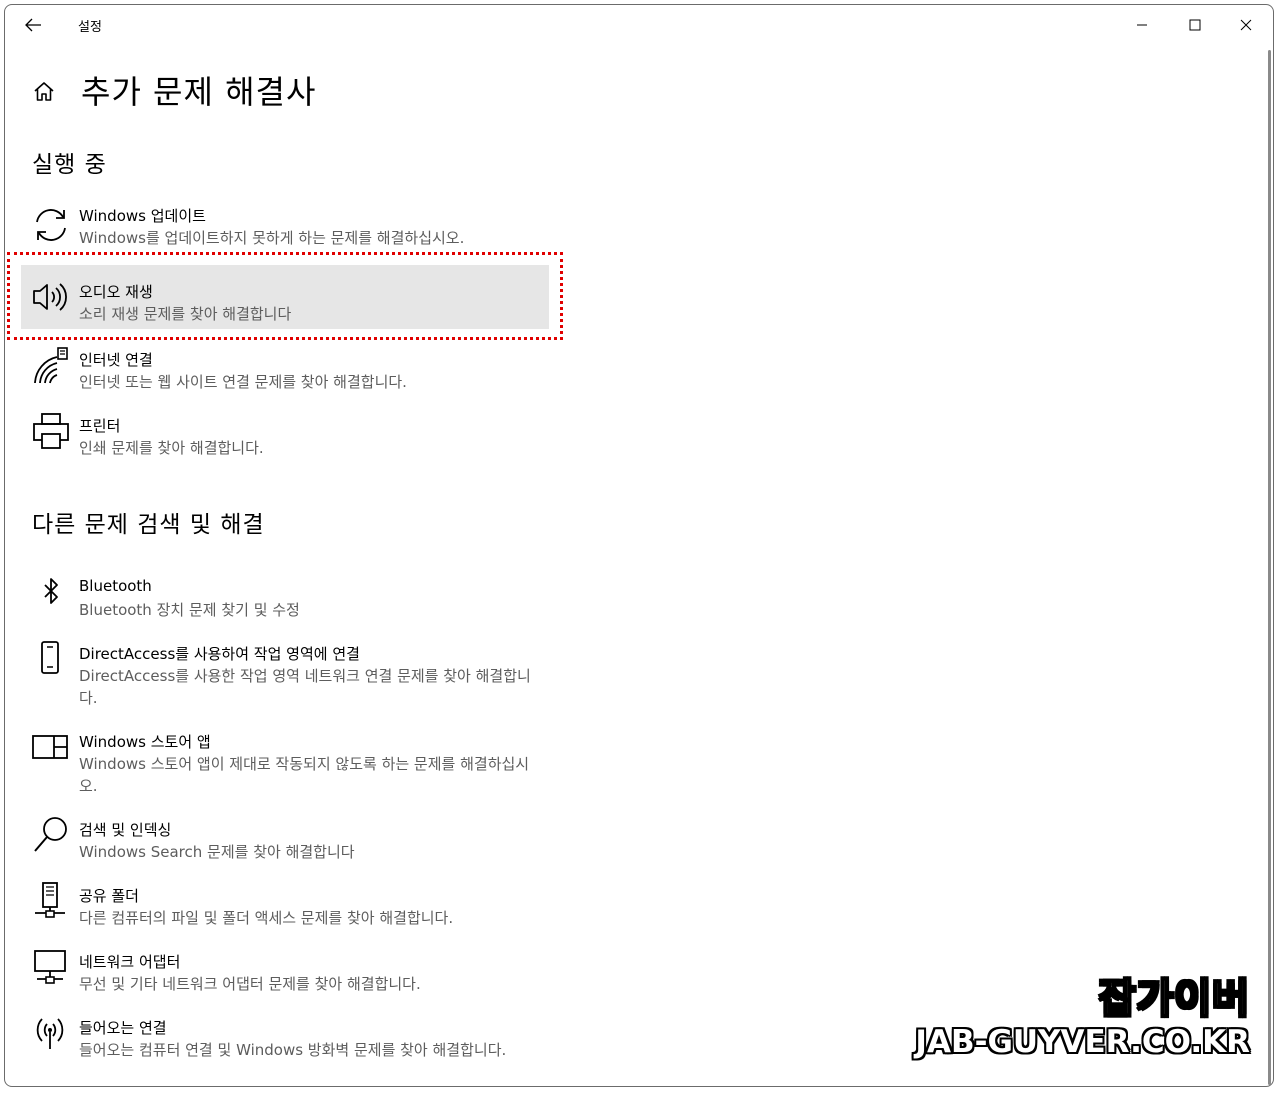 This screenshot has width=1280, height=1093. I want to click on troubleshooter-search-indexing: 검색 및 인덱싱 Windows Search 문제를 찾아 해결합니다, so click(285, 838).